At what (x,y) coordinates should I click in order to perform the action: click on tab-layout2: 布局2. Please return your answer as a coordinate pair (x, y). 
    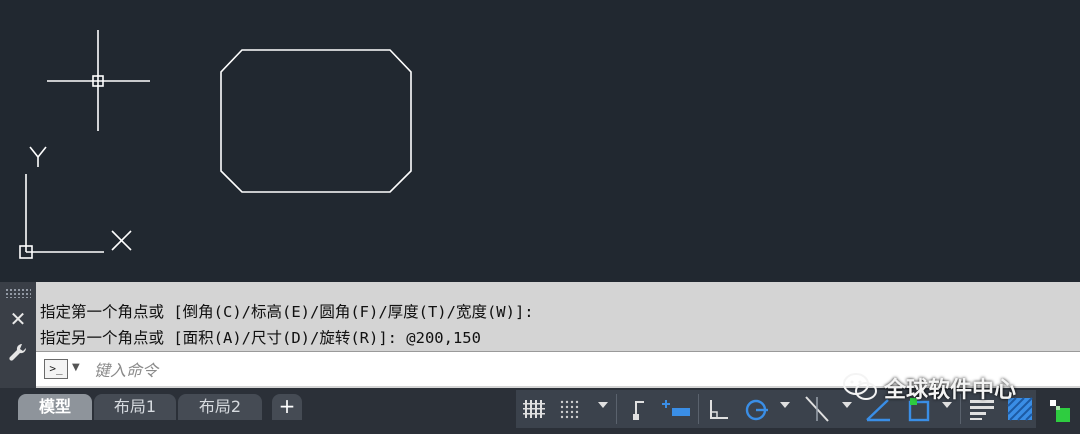
    Looking at the image, I should click on (220, 407).